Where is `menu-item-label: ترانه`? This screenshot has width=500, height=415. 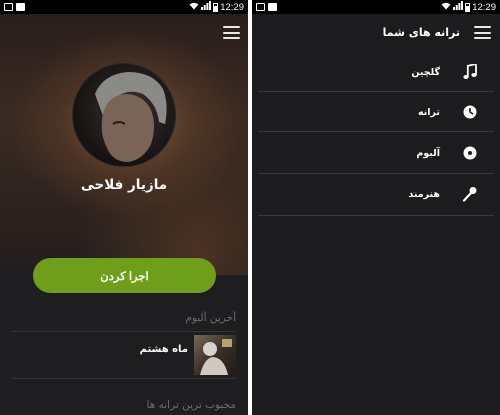
menu-item-label: ترانه is located at coordinates (428, 112).